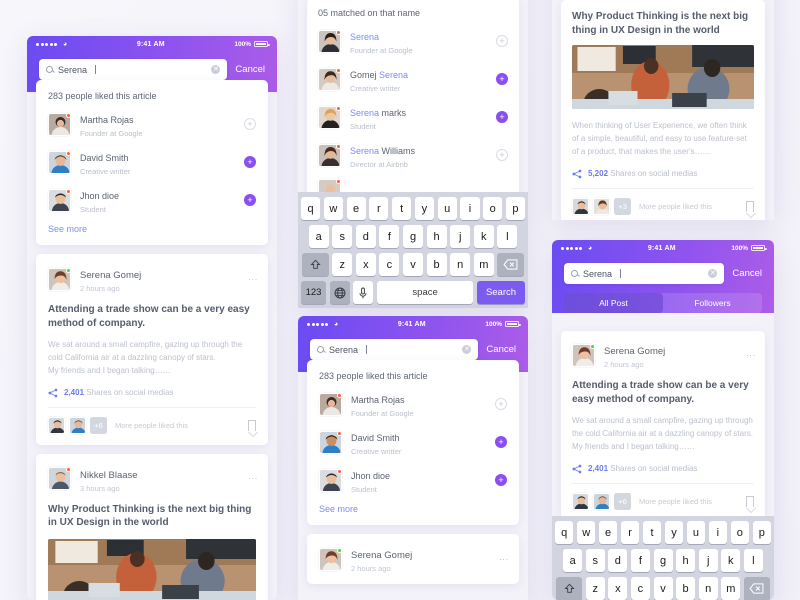  I want to click on key-k: k, so click(731, 560).